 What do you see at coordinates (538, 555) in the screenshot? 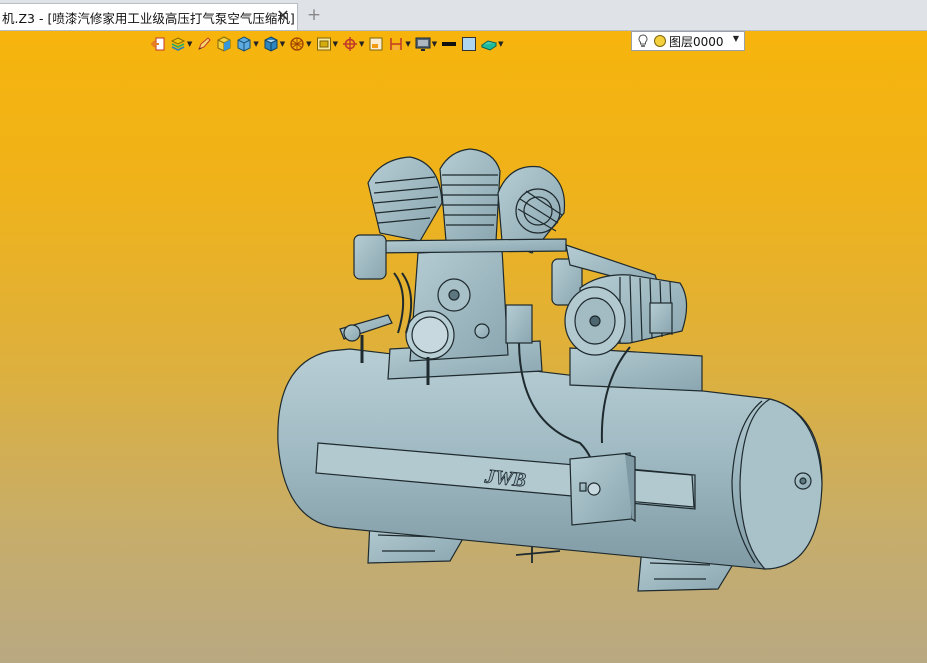
I see `drain-hose` at bounding box center [538, 555].